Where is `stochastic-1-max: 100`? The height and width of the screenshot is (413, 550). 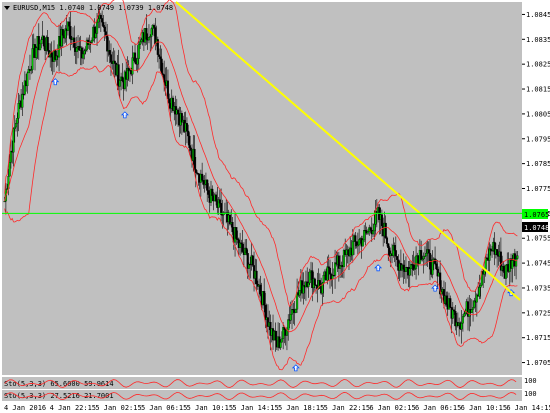 stochastic-1-max: 100 is located at coordinates (530, 381).